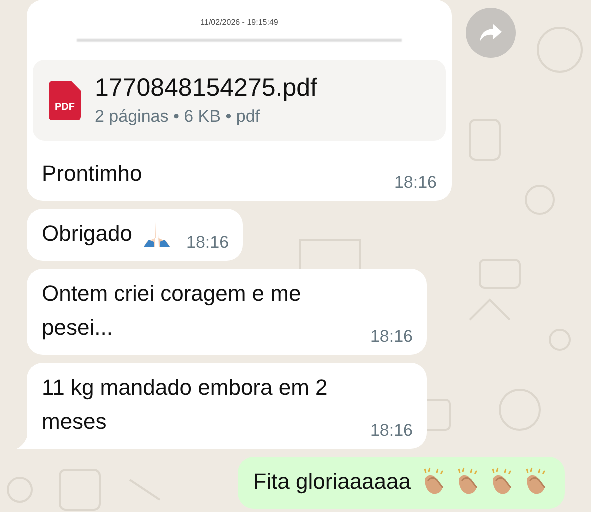  What do you see at coordinates (92, 174) in the screenshot?
I see `message-text: Prontimho` at bounding box center [92, 174].